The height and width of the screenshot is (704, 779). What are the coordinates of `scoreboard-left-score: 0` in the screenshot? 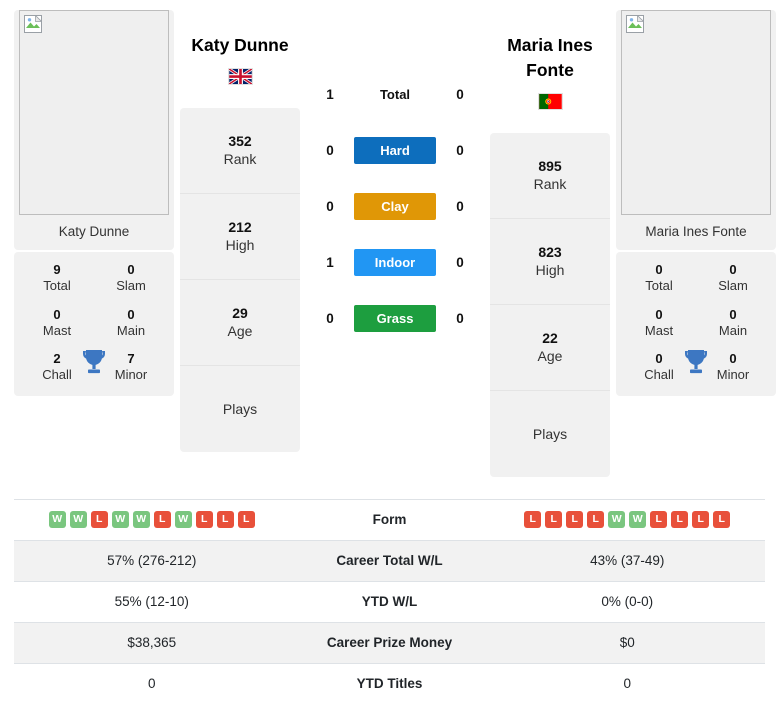 It's located at (330, 206).